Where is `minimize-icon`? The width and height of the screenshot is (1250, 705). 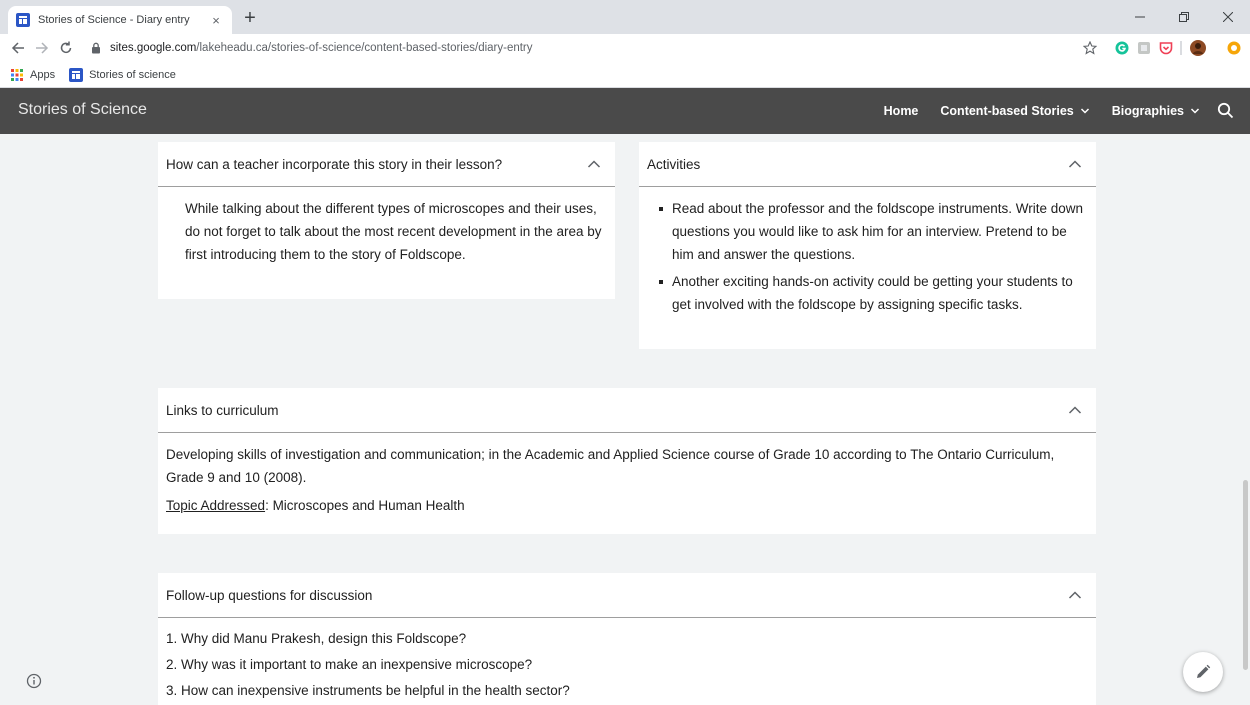
minimize-icon is located at coordinates (1140, 17).